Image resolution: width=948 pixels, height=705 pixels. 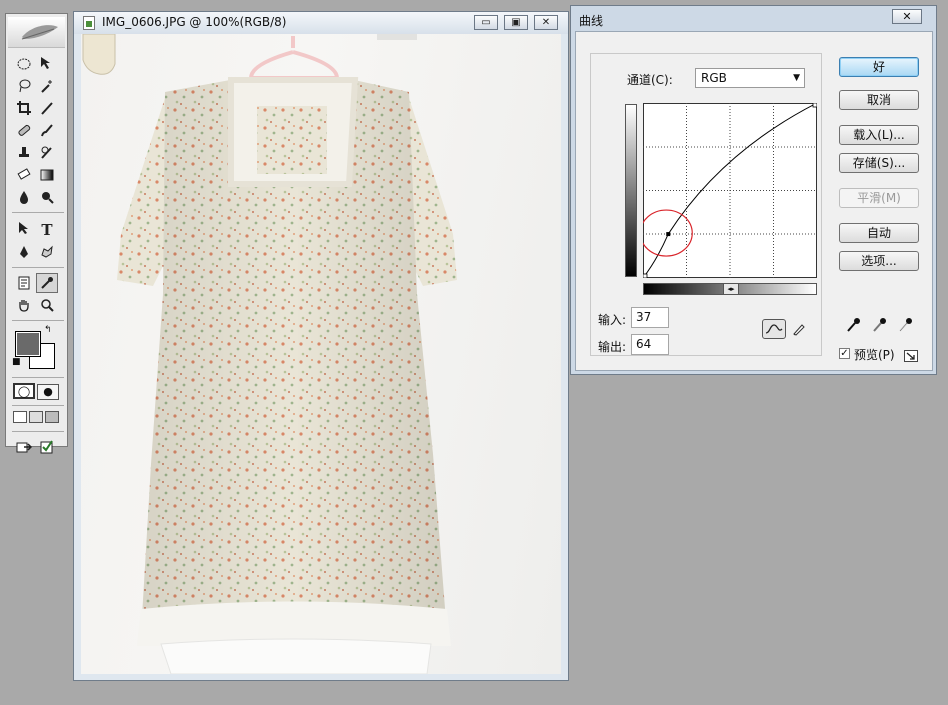 What do you see at coordinates (47, 86) in the screenshot?
I see `magic-wand-tool-icon` at bounding box center [47, 86].